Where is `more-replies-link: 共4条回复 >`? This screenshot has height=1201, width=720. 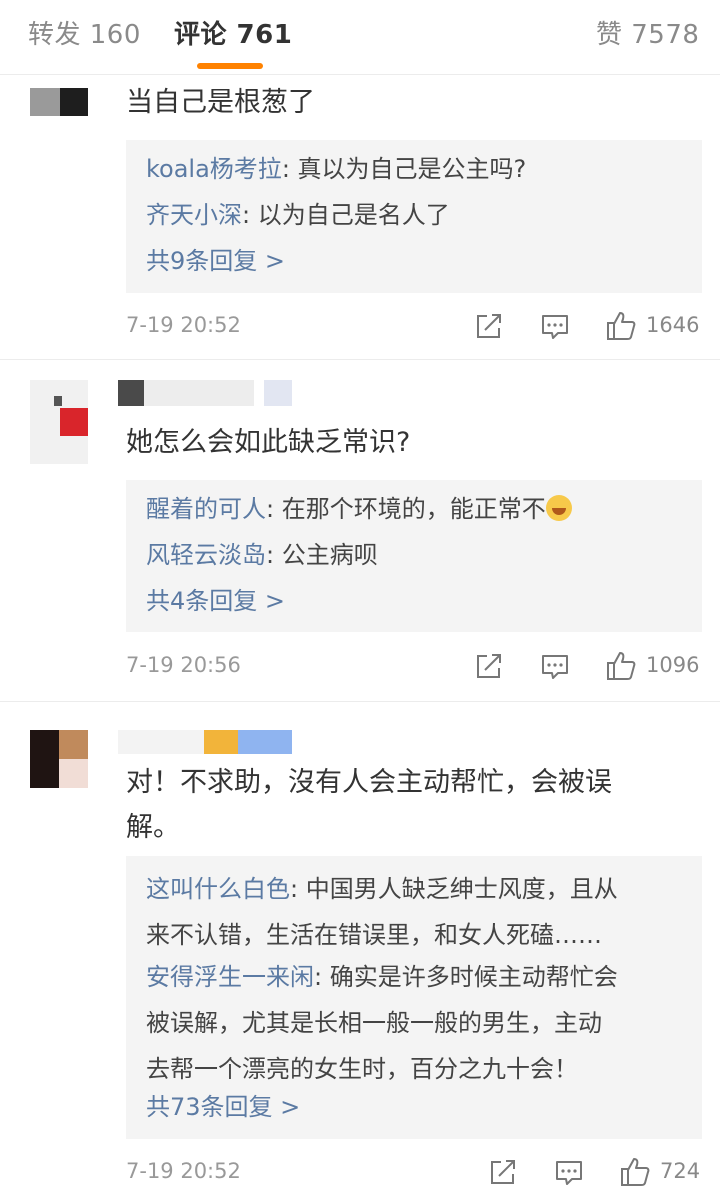 more-replies-link: 共4条回复 > is located at coordinates (215, 601).